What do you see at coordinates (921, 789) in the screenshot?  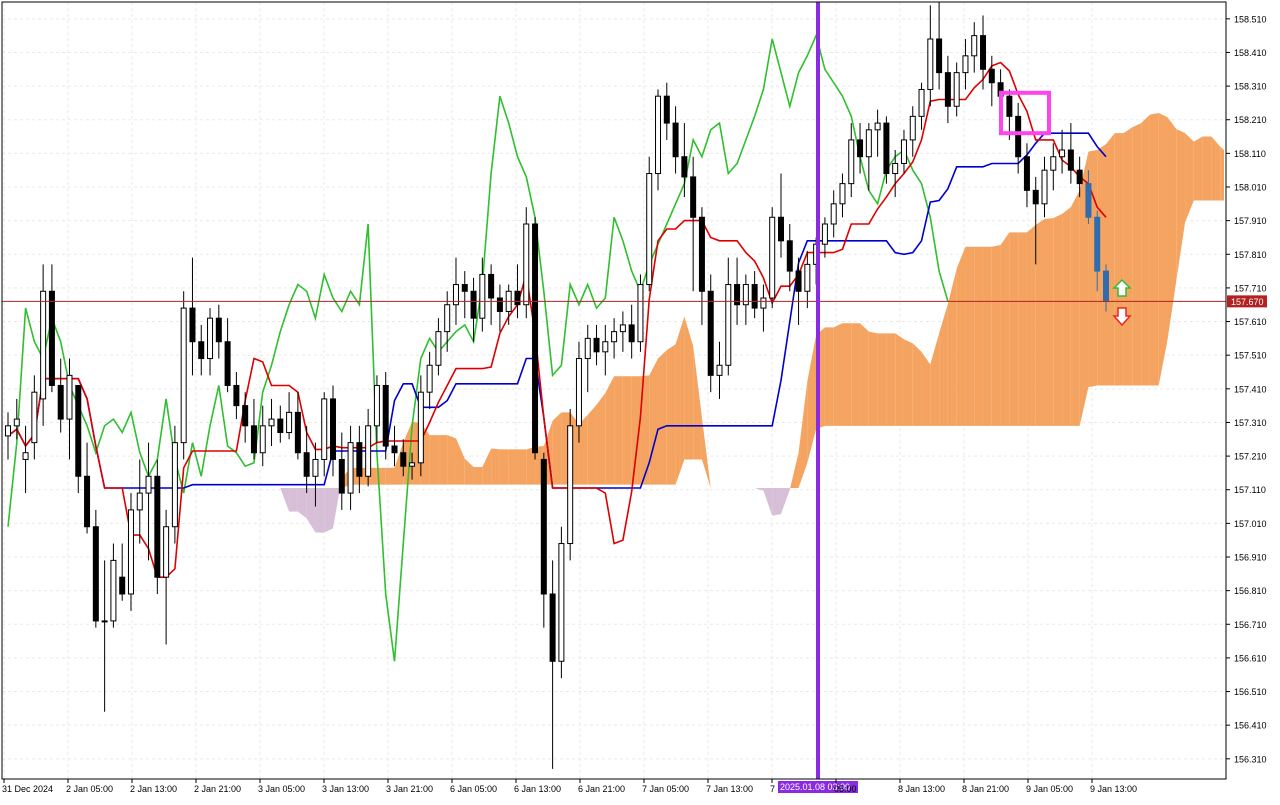 I see `x-tick-label: 8 Jan 13:00` at bounding box center [921, 789].